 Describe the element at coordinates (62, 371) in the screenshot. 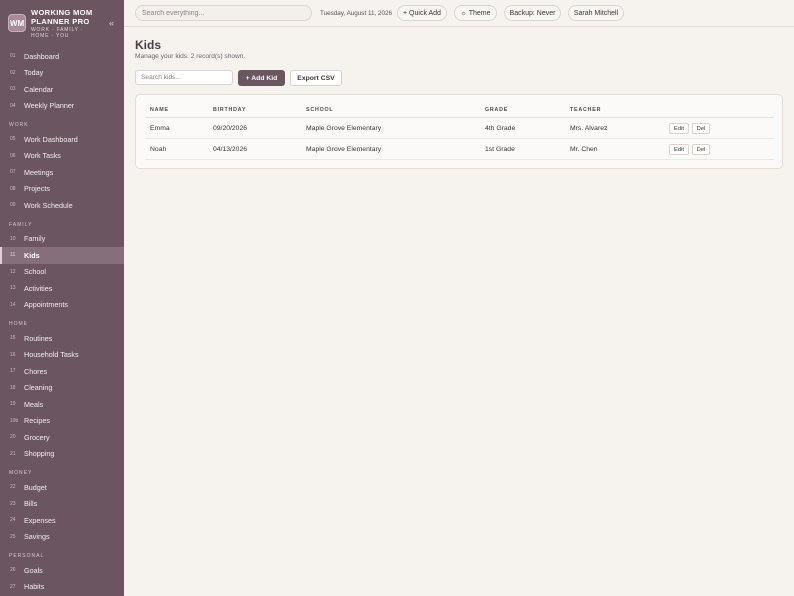

I see `sidebar-item-chores: 17 Chores` at that location.